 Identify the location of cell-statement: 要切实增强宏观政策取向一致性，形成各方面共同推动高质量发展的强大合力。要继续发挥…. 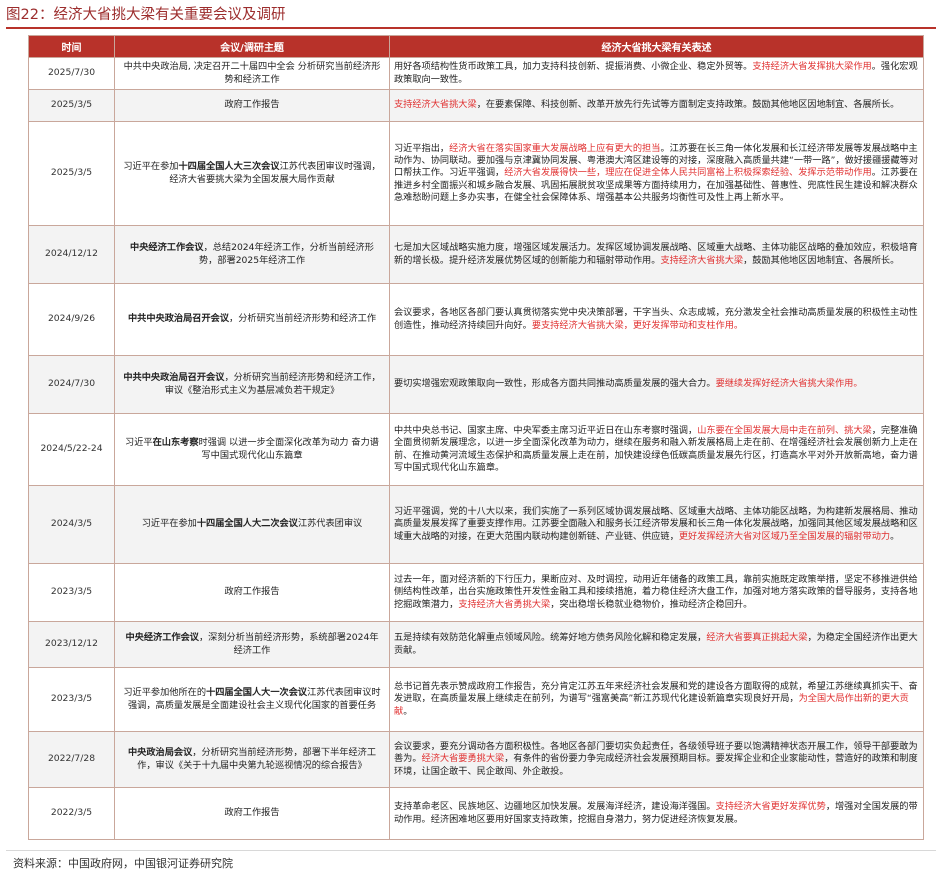
(656, 384).